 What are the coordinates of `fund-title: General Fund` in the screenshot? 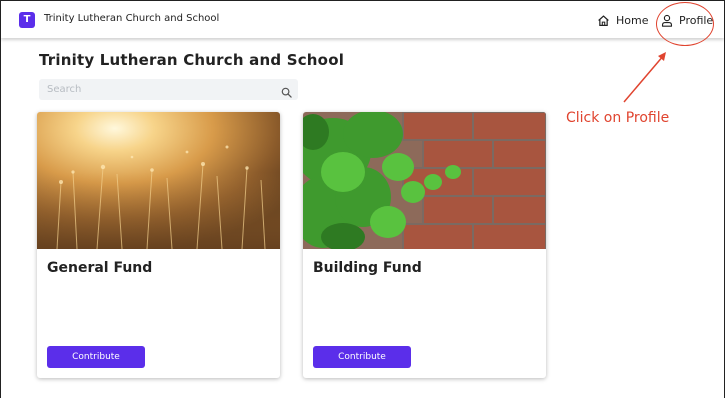 It's located at (100, 268).